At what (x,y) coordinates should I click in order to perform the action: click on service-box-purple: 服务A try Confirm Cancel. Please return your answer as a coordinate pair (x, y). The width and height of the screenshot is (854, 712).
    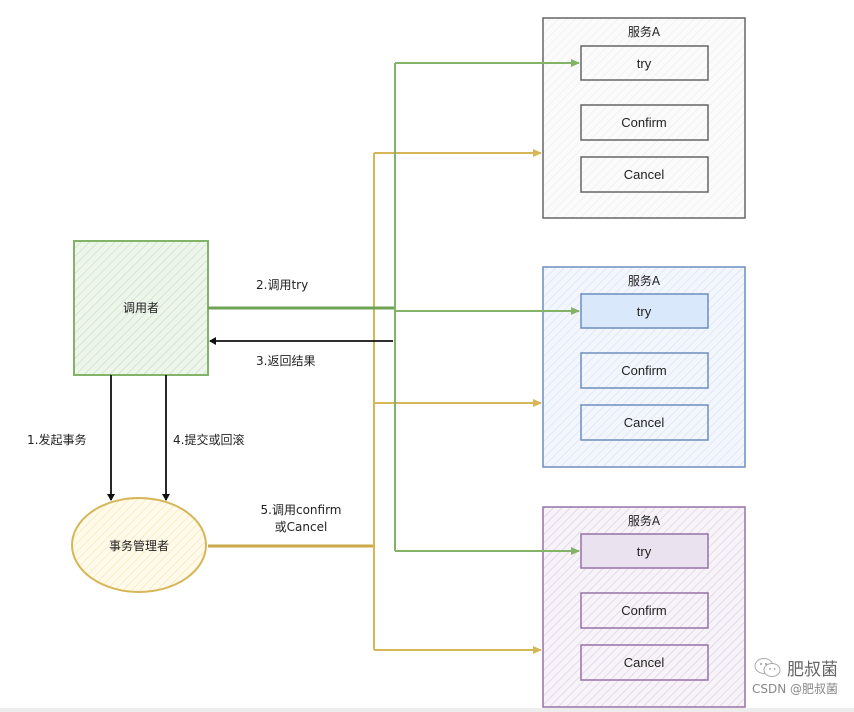
    Looking at the image, I should click on (644, 607).